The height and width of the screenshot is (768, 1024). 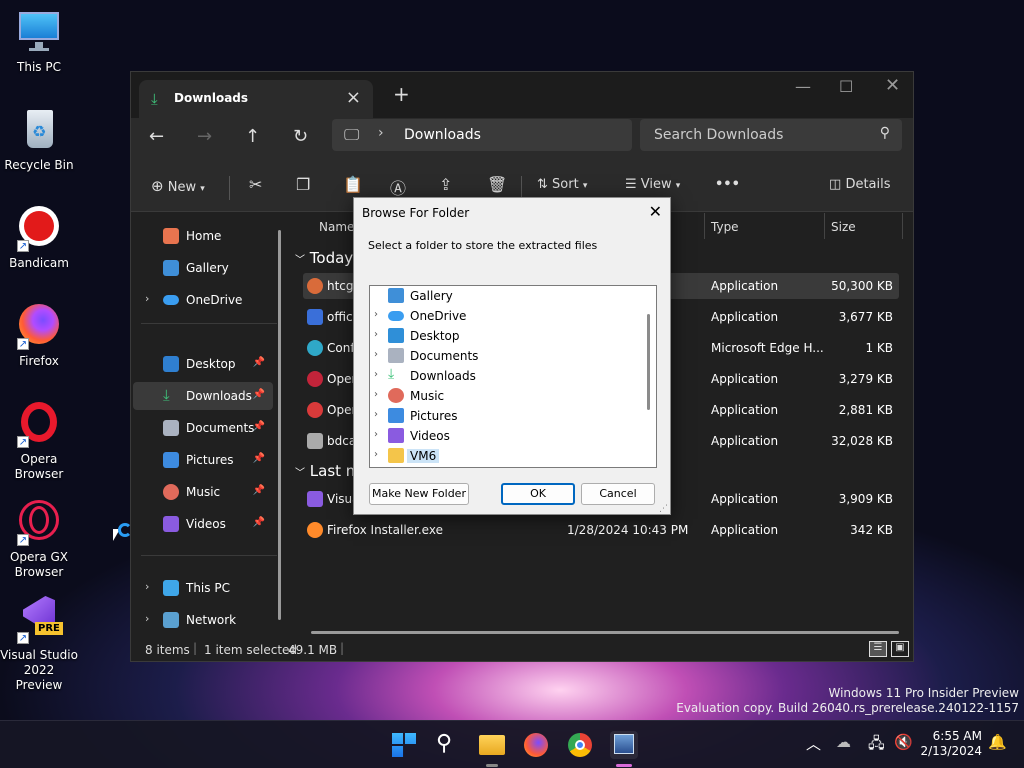 What do you see at coordinates (39, 644) in the screenshot?
I see `desktop-icon-visual-studio: PRE ↗ Visual Studio 2022 Preview` at bounding box center [39, 644].